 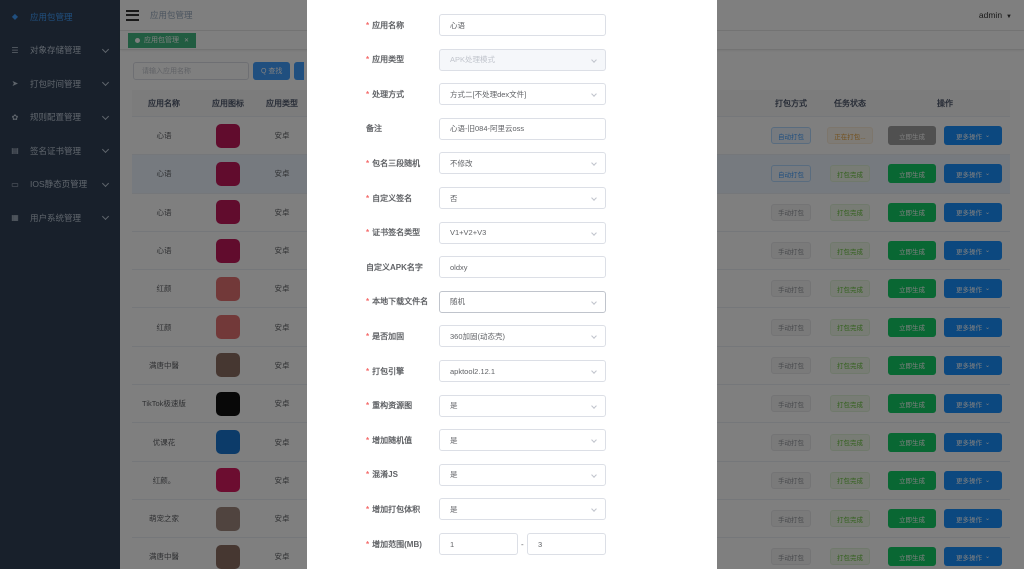 What do you see at coordinates (396, 233) in the screenshot?
I see `form-label-text: 证书签名类型` at bounding box center [396, 233].